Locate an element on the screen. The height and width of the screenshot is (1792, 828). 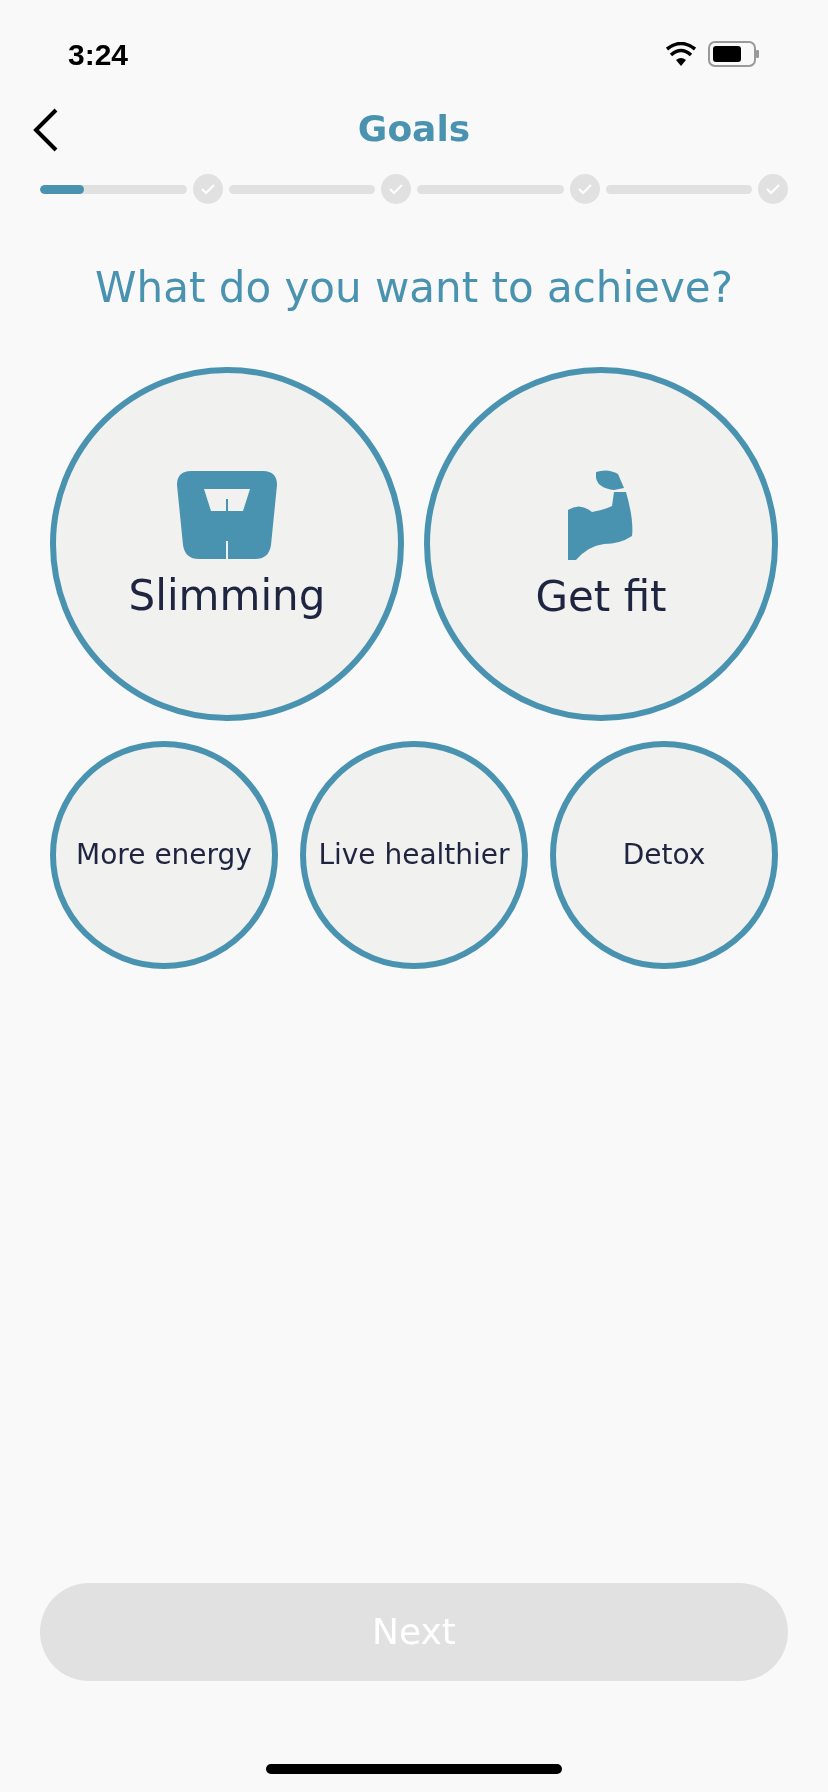
wifi-icon is located at coordinates (681, 54).